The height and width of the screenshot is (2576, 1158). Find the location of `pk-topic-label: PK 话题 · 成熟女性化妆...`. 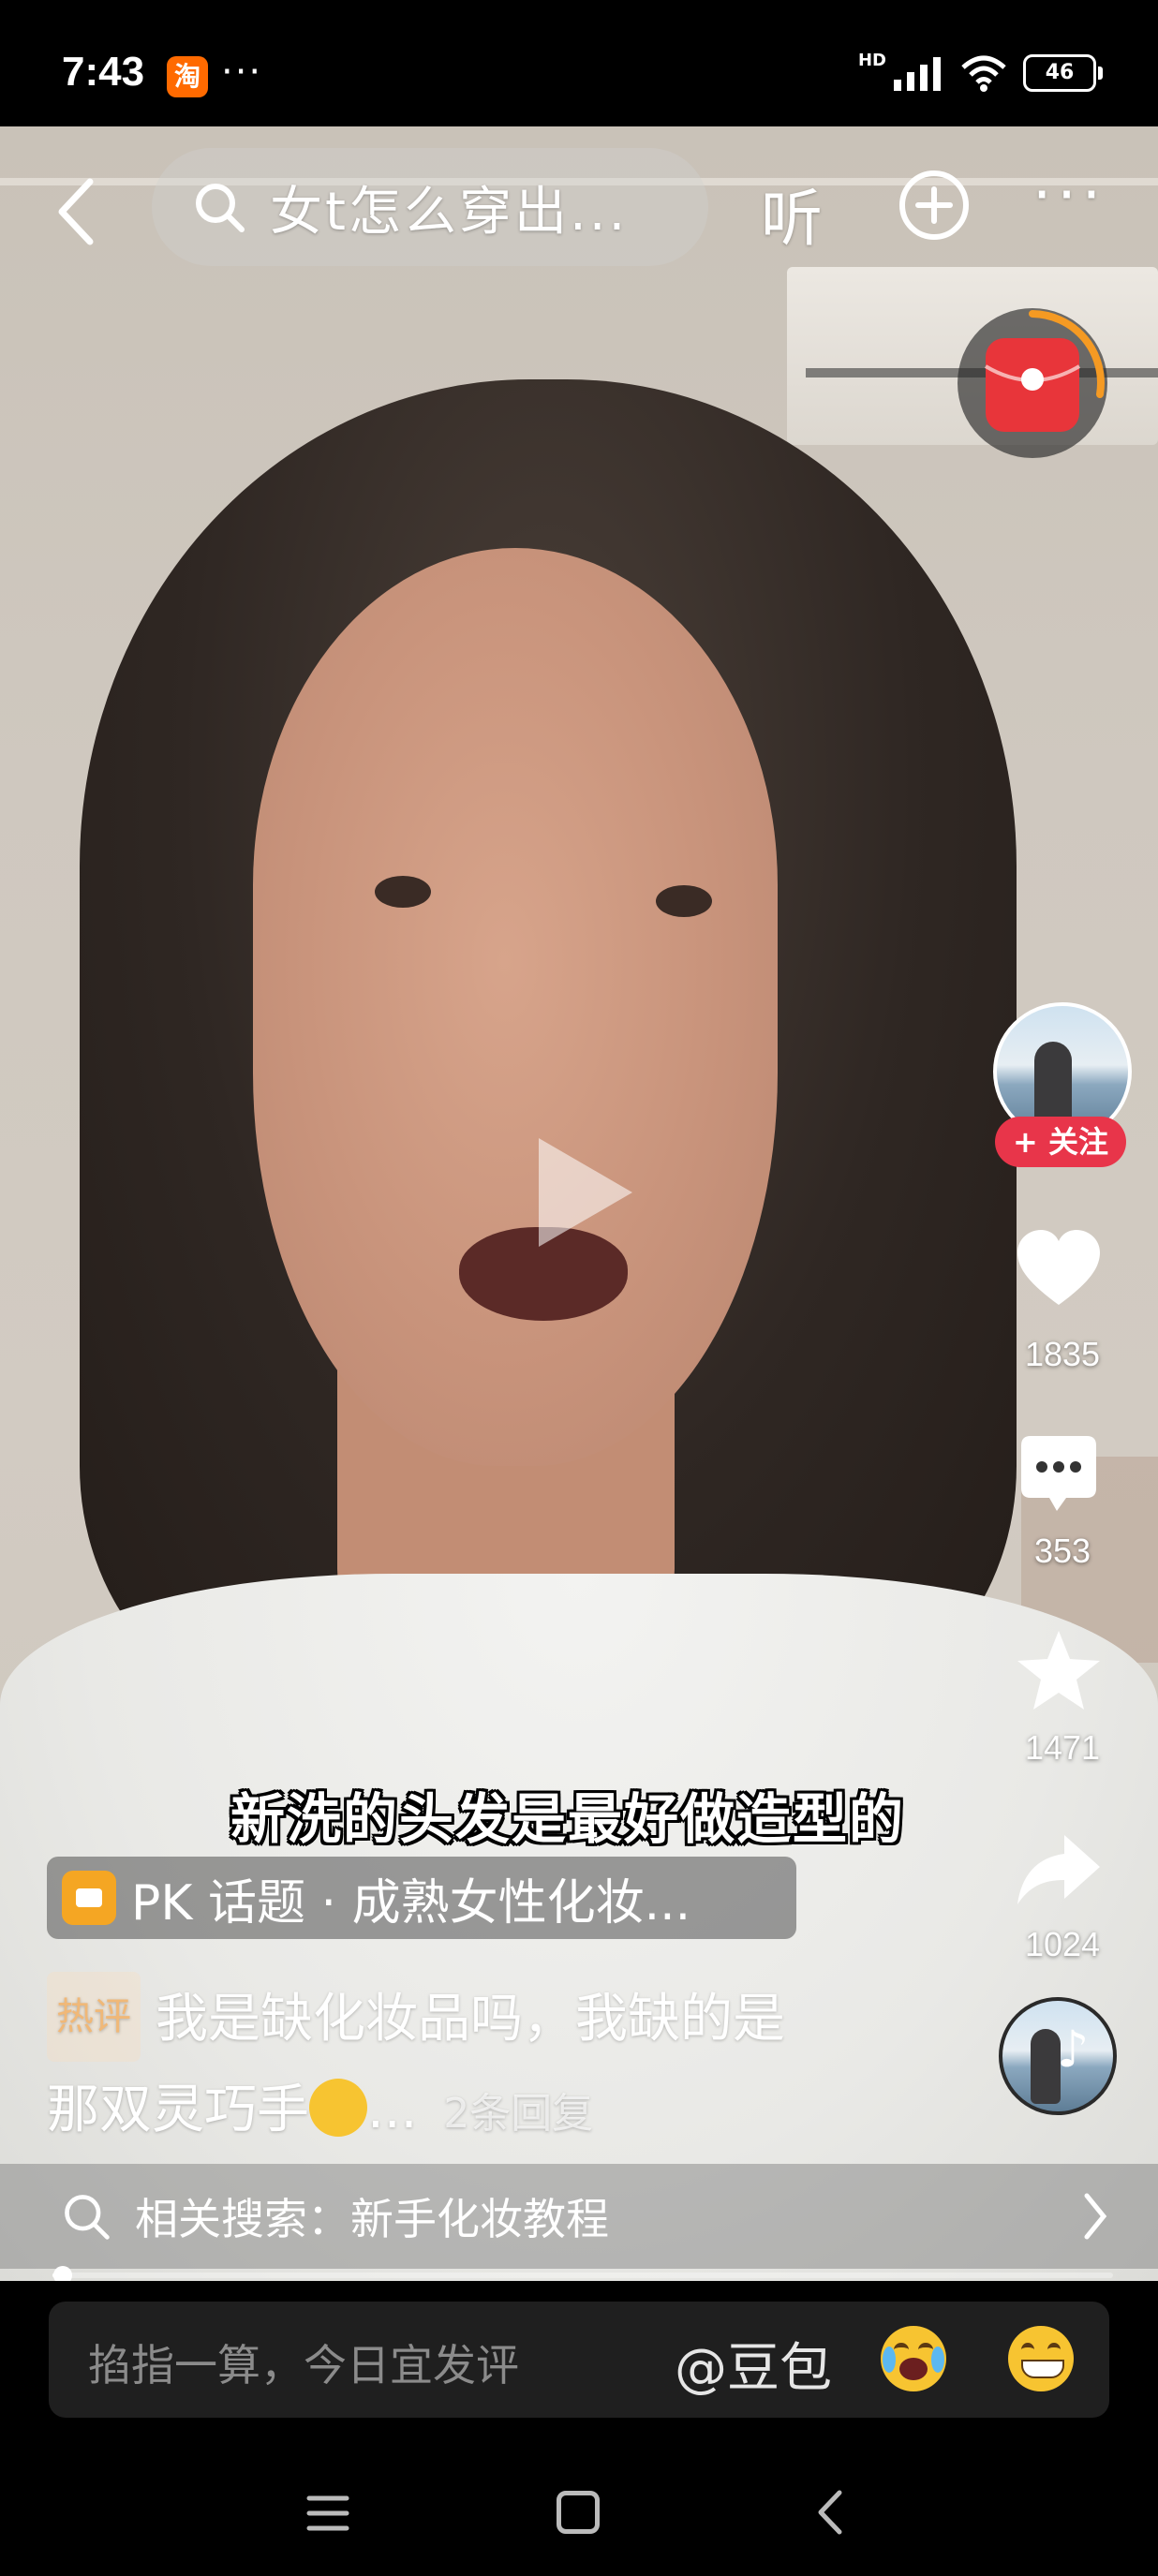

pk-topic-label: PK 话题 · 成熟女性化妆... is located at coordinates (411, 1903).